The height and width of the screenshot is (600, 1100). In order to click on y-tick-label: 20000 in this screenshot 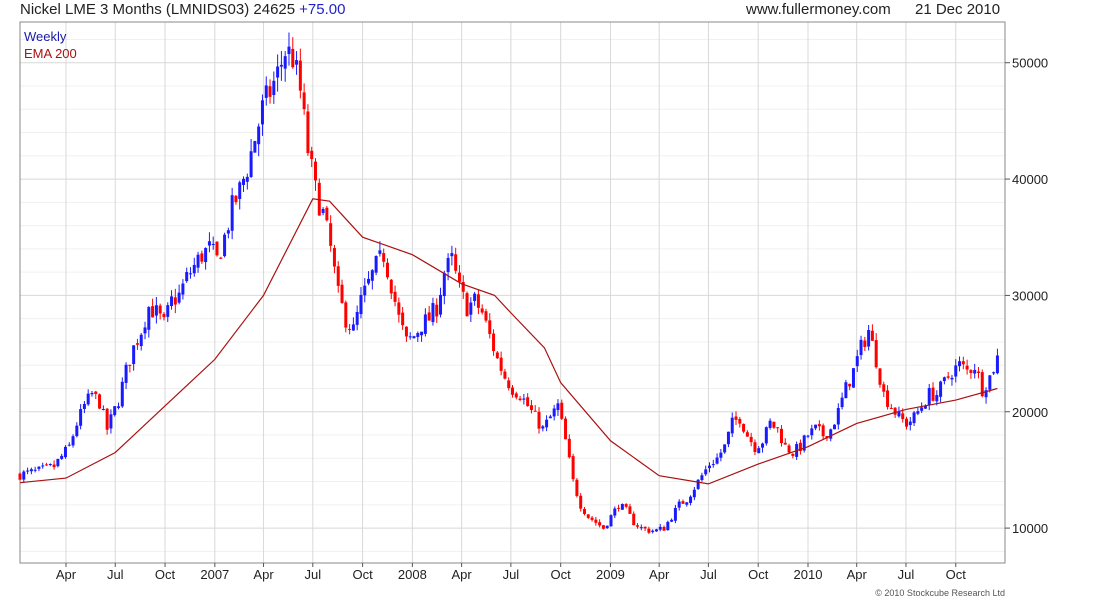, I will do `click(1030, 412)`.